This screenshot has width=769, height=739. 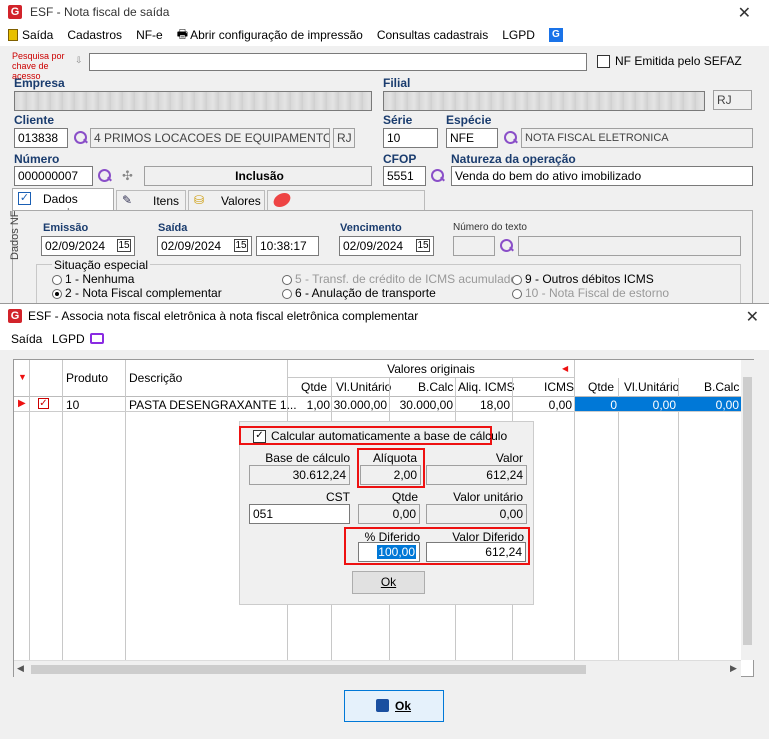 What do you see at coordinates (151, 200) in the screenshot?
I see `tab-itens: ✎ Itens` at bounding box center [151, 200].